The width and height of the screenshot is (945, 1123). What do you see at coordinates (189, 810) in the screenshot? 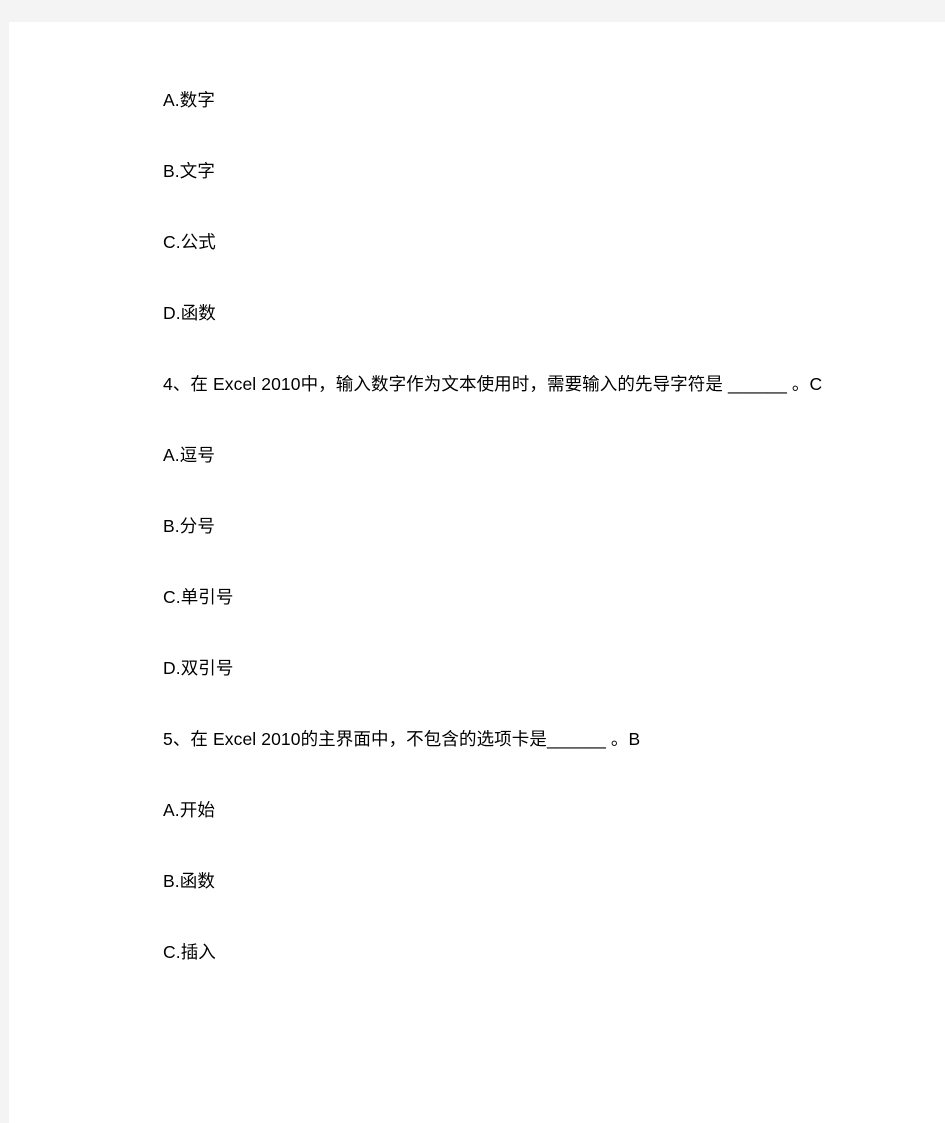
I see `option-item: A.开始` at bounding box center [189, 810].